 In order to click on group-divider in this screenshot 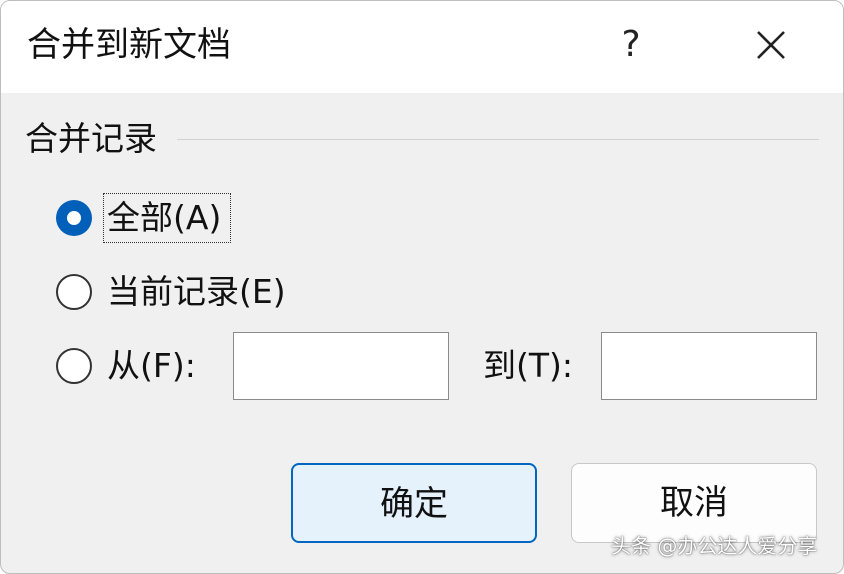, I will do `click(498, 139)`.